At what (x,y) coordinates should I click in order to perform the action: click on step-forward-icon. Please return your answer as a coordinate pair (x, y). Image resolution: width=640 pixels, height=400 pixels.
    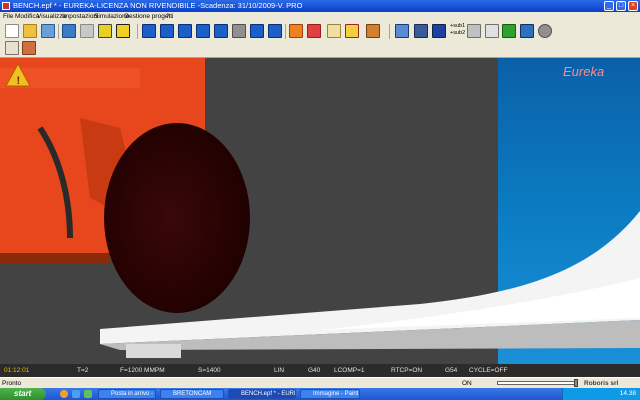
    Looking at the image, I should click on (185, 31).